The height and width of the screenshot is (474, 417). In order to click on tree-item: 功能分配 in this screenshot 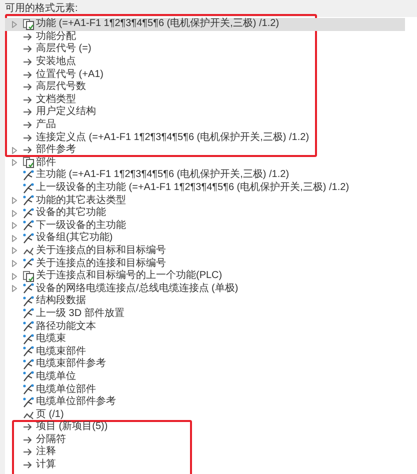, I will do `click(211, 37)`.